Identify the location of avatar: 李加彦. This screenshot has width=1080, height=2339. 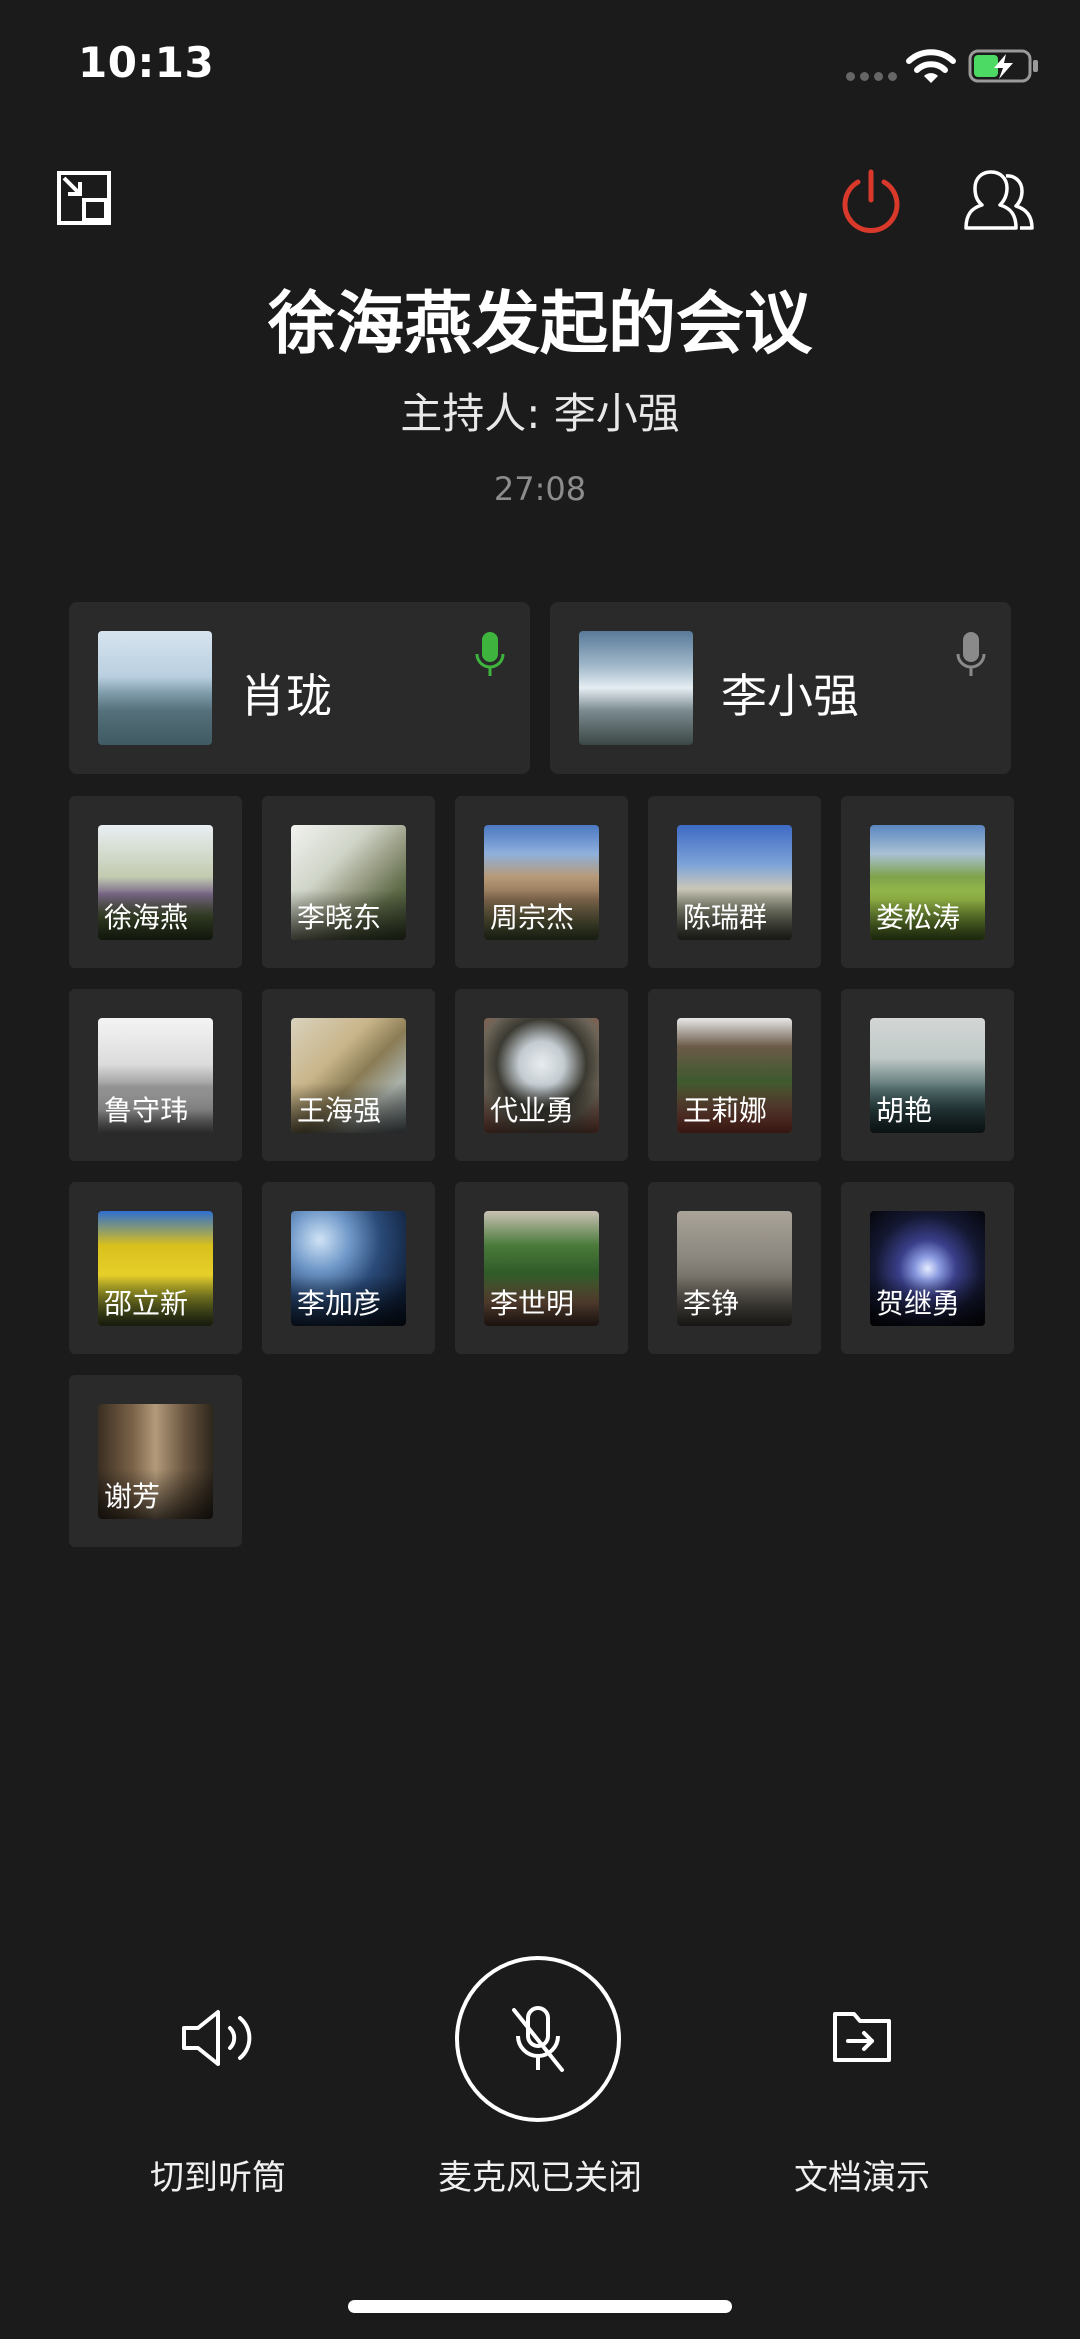
(348, 1268).